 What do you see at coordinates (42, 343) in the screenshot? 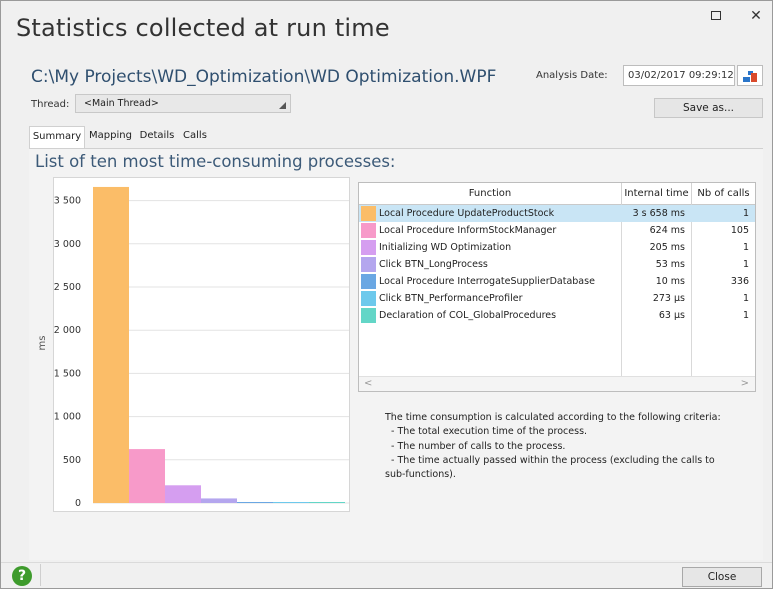
I see `y-axis-label: ms` at bounding box center [42, 343].